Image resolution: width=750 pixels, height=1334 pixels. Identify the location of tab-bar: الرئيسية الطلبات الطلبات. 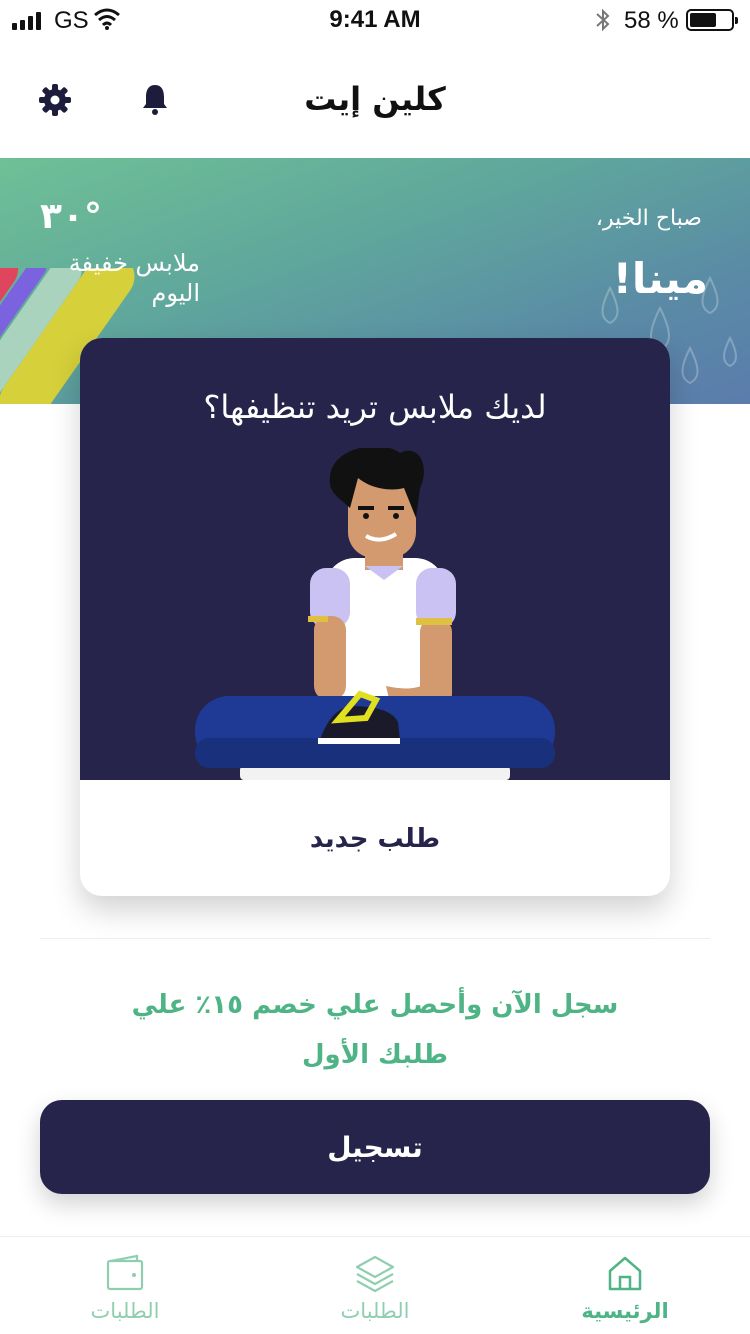
(375, 1285).